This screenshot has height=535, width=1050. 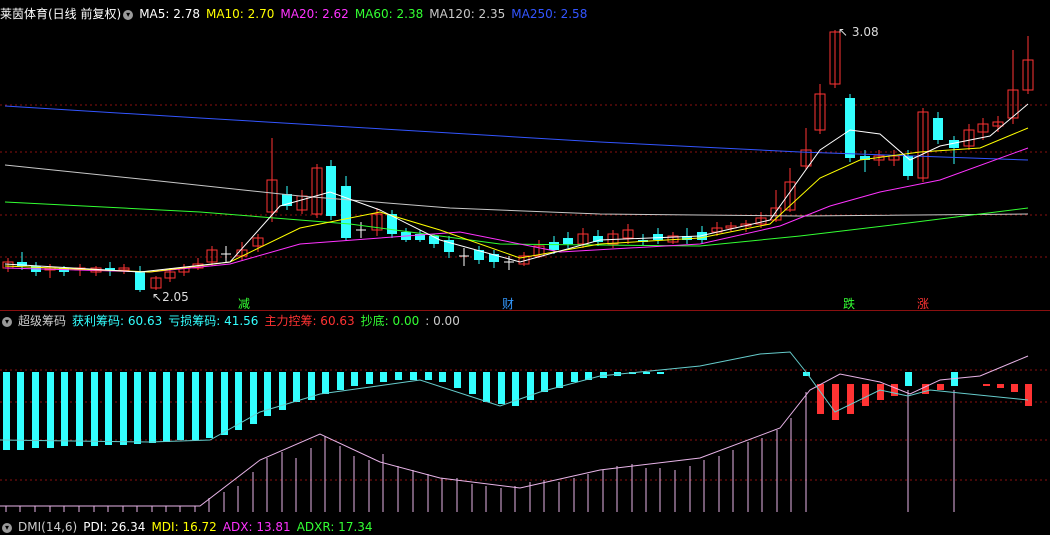 What do you see at coordinates (114, 527) in the screenshot?
I see `dmi-value-1: PDI: 26.34` at bounding box center [114, 527].